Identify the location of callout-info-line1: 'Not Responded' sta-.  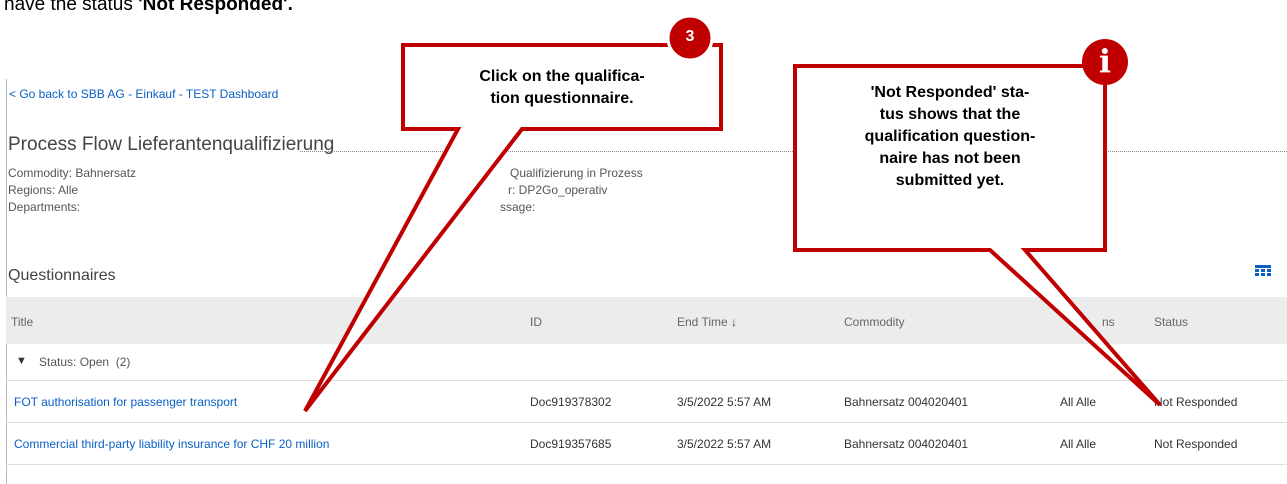
(950, 92).